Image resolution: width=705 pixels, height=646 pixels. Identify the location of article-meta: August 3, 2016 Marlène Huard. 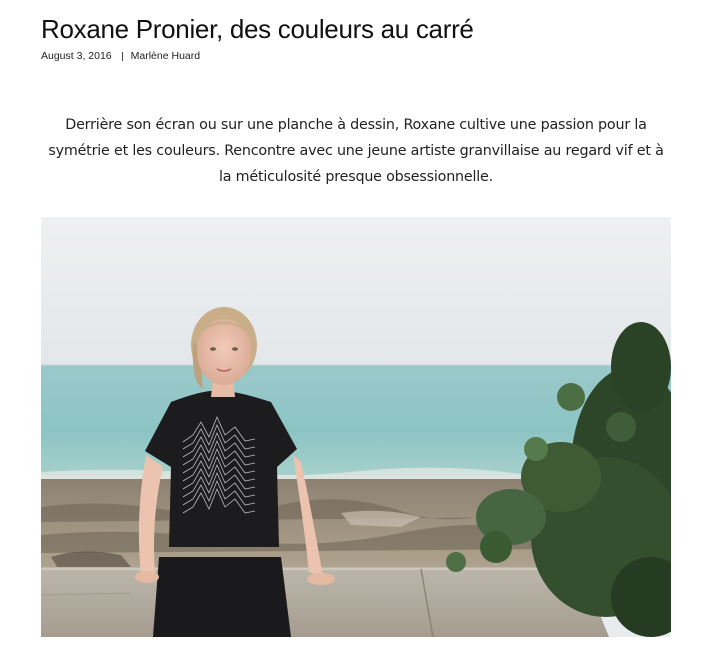
(120, 56).